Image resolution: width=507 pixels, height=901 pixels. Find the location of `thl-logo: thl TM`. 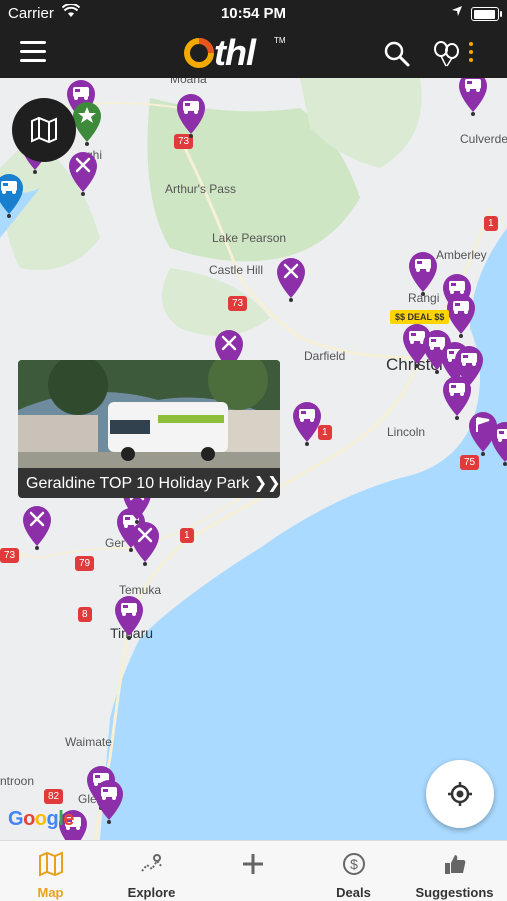

thl-logo: thl TM is located at coordinates (237, 54).